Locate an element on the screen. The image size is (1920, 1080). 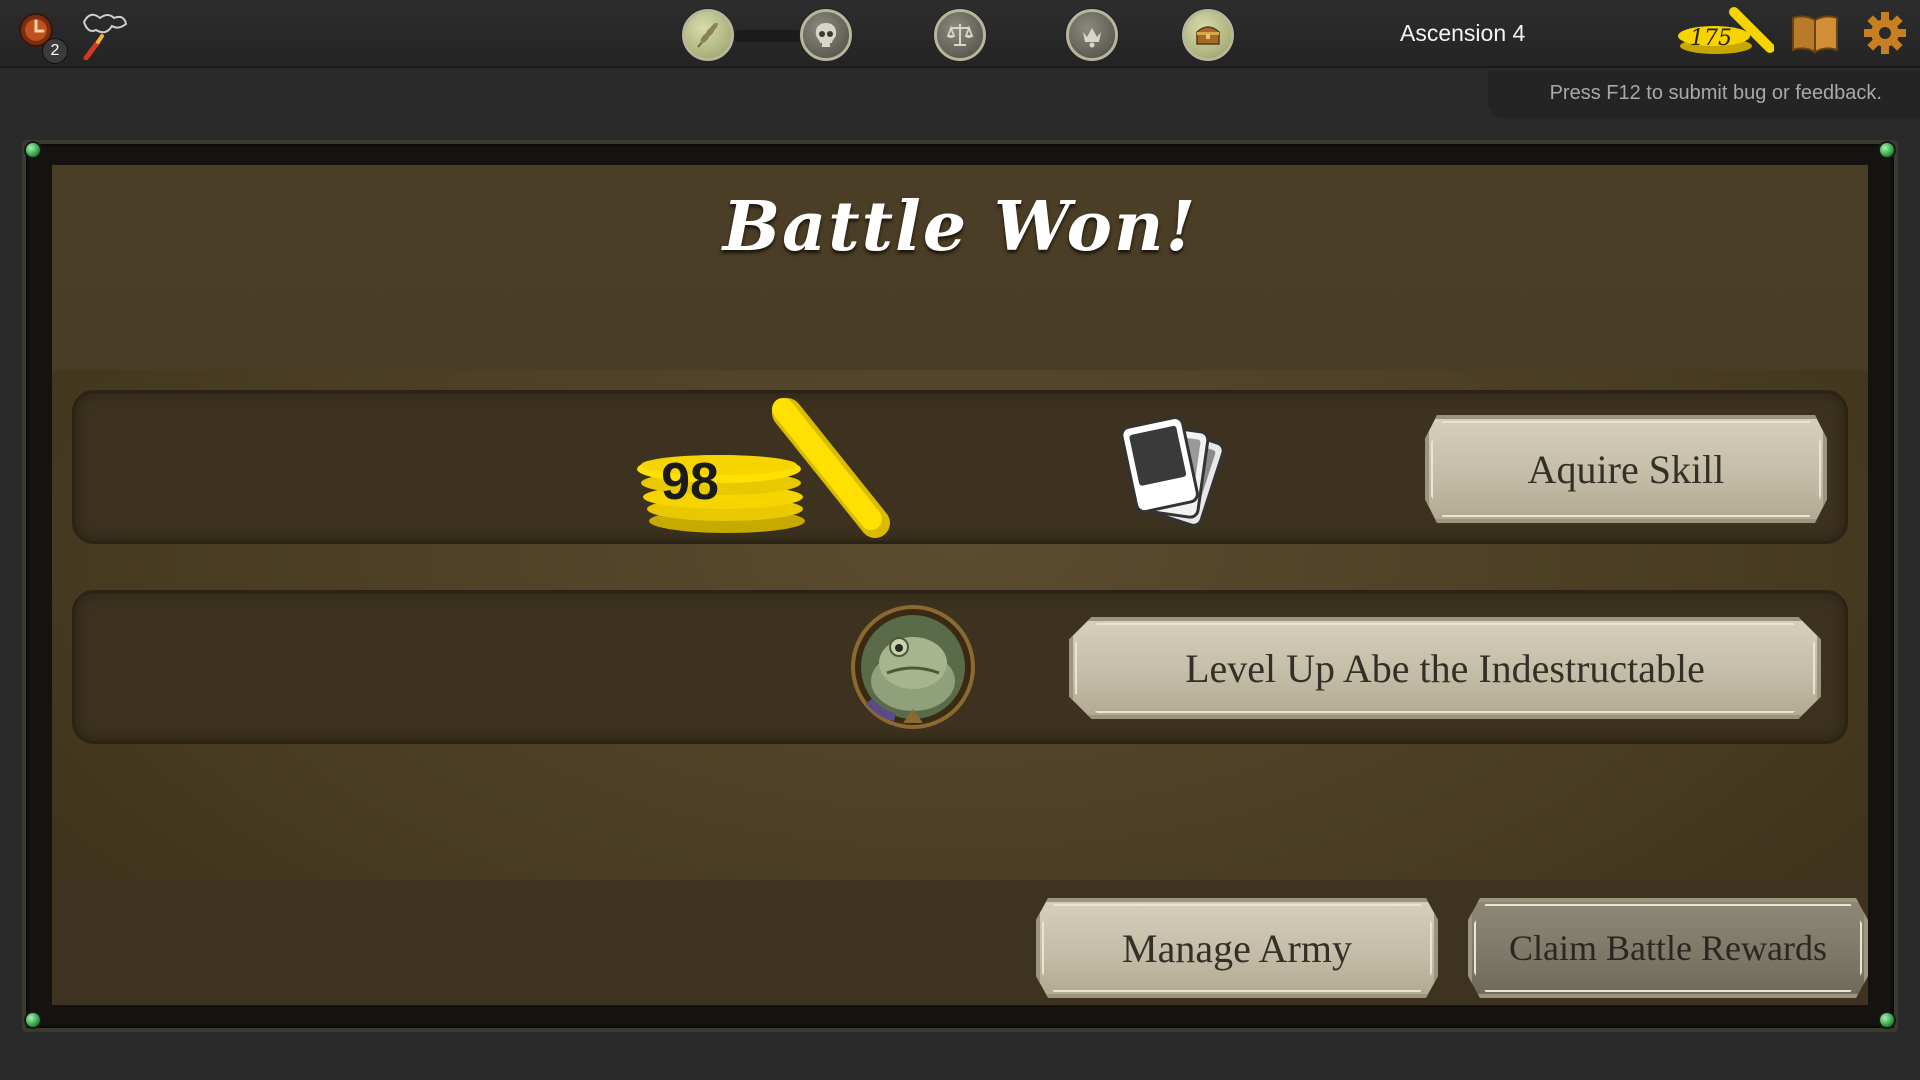
manage-army-button: Manage Army is located at coordinates (1237, 948).